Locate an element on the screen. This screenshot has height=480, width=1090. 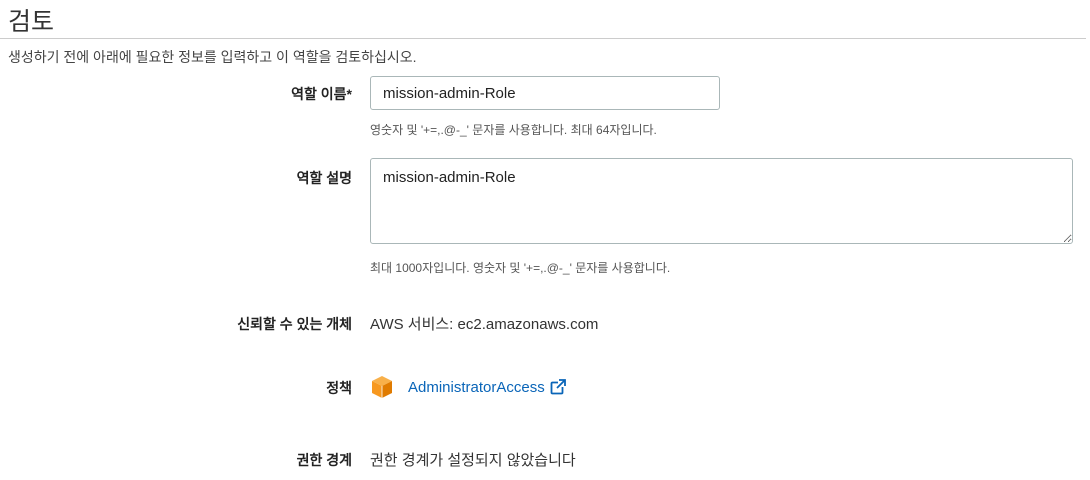
policy-label: 정책 is located at coordinates (339, 388).